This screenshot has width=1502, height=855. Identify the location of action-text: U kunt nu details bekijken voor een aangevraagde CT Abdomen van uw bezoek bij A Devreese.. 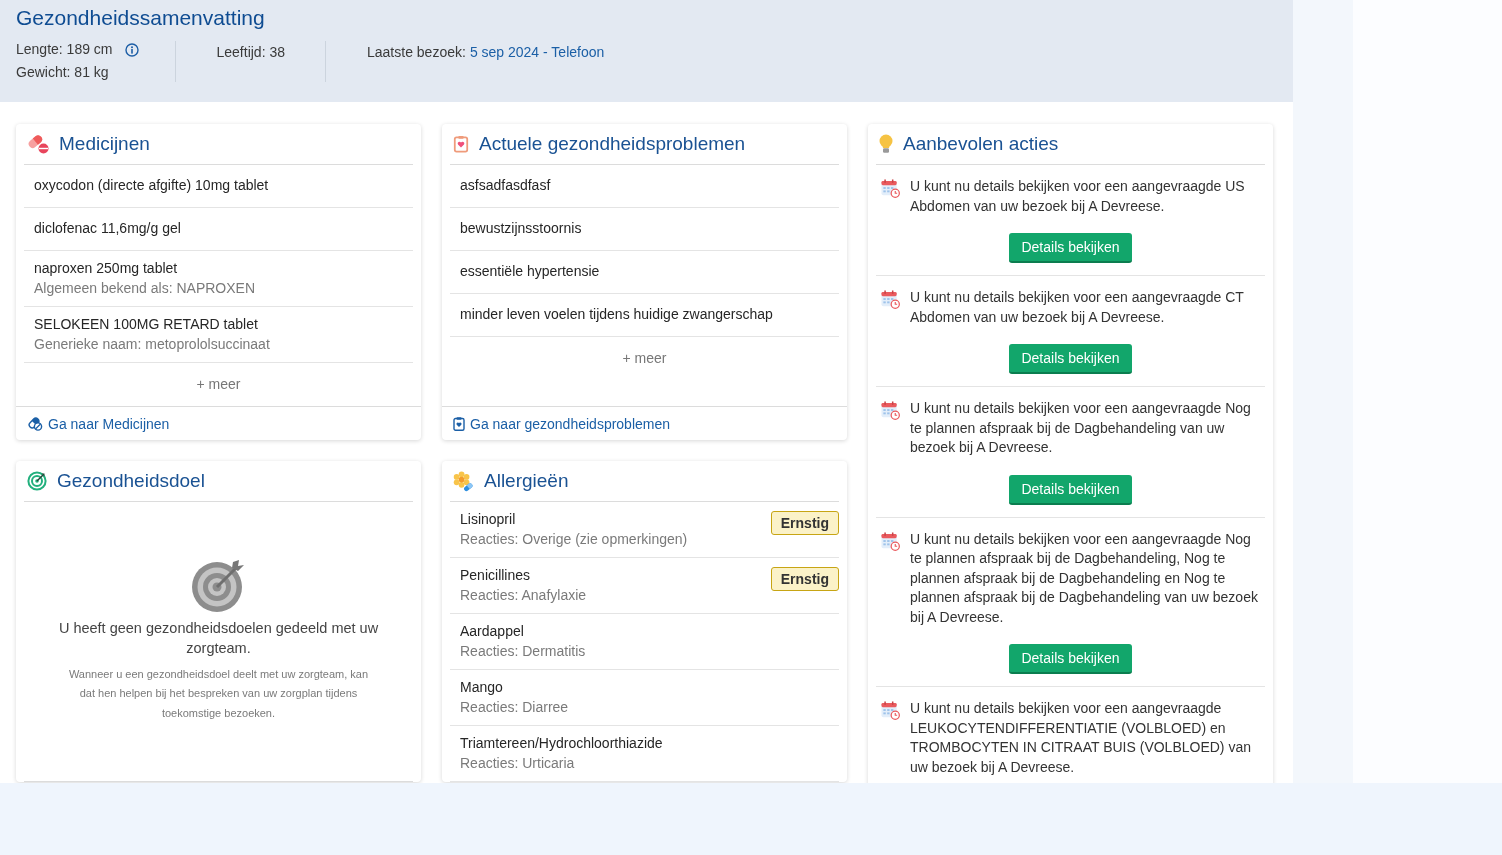
(1077, 307).